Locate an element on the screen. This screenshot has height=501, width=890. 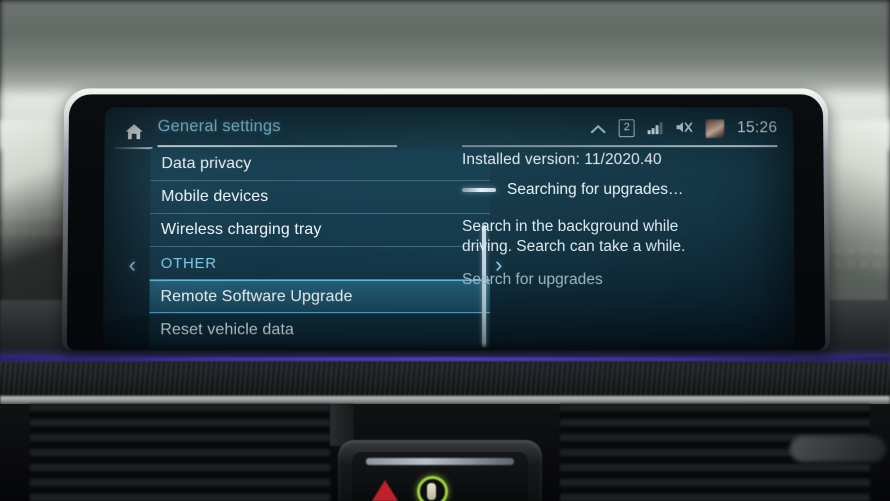
screen-bottom-fade is located at coordinates (449, 346).